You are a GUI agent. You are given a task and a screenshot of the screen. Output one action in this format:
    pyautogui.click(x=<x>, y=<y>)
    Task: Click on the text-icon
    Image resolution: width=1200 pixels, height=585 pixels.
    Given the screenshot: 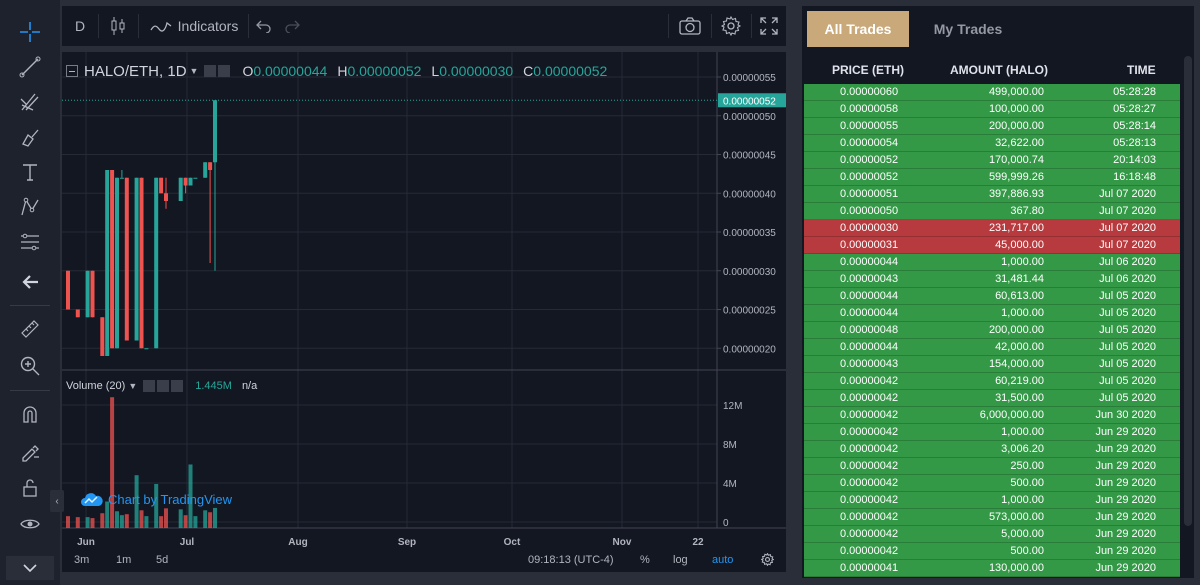 What is the action you would take?
    pyautogui.click(x=30, y=172)
    